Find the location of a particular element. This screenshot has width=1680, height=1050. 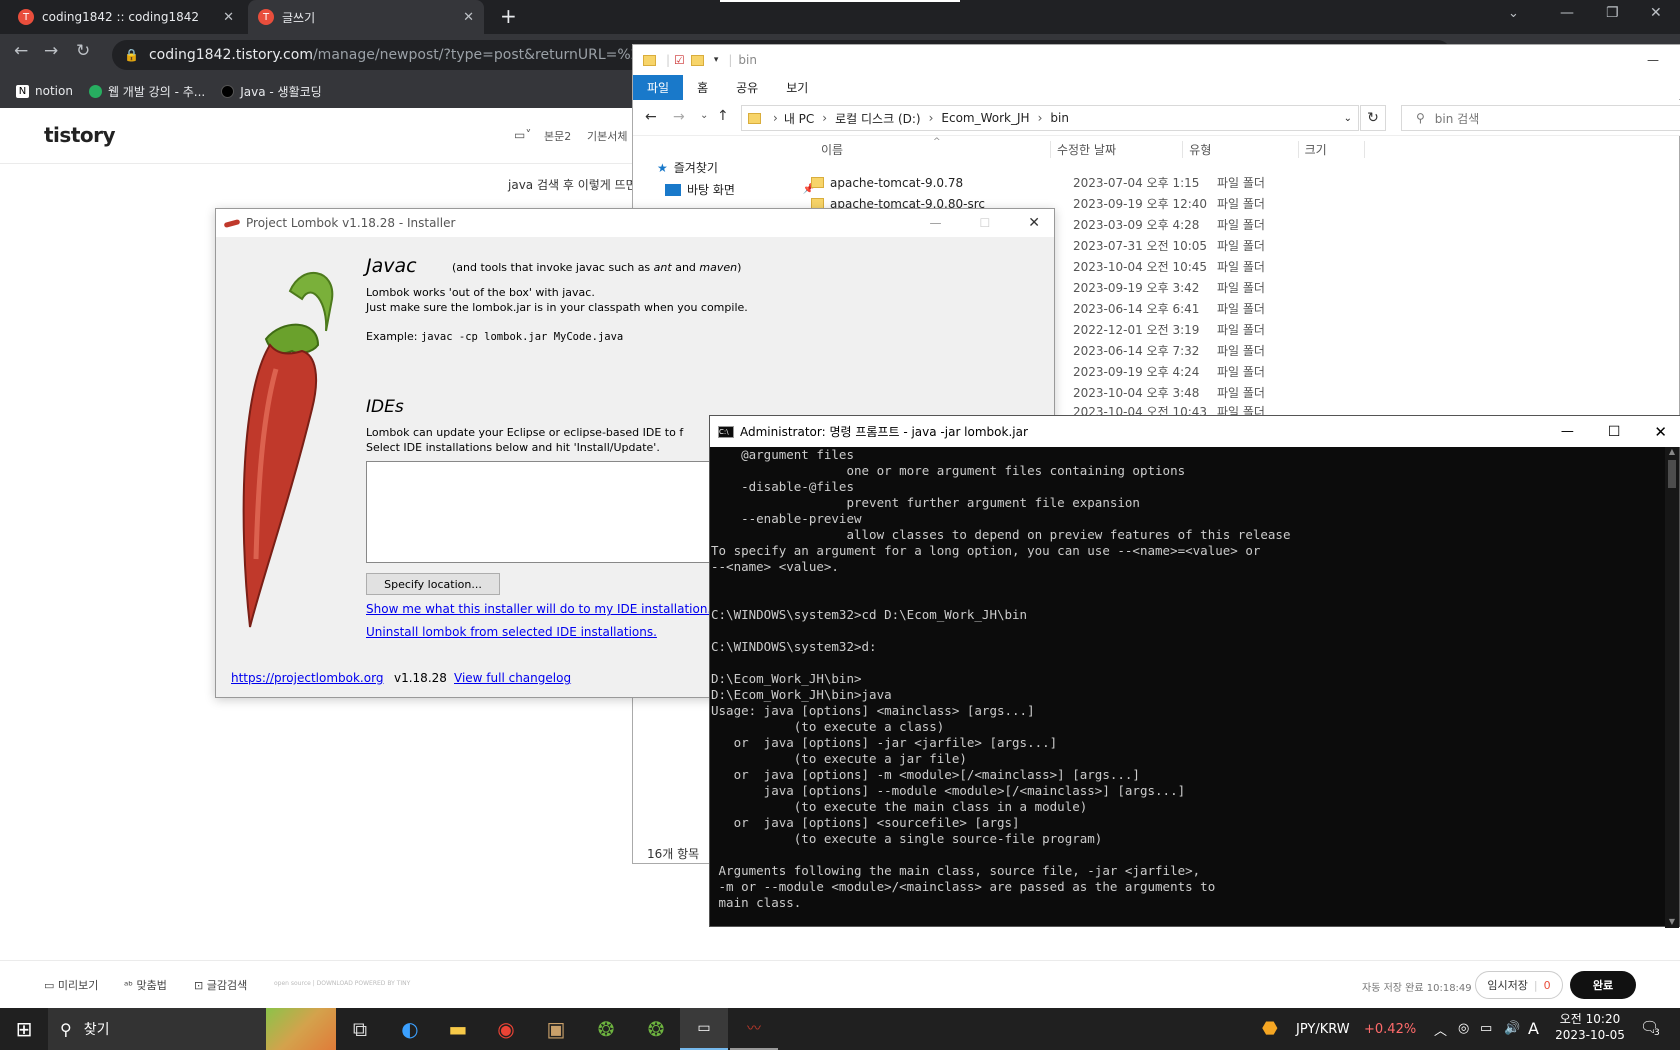

edge-icon: ◐ is located at coordinates (410, 1029).